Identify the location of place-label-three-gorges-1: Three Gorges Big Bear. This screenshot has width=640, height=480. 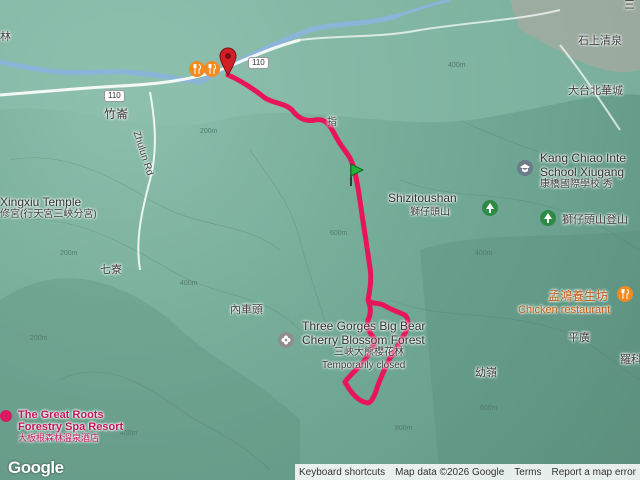
(363, 326).